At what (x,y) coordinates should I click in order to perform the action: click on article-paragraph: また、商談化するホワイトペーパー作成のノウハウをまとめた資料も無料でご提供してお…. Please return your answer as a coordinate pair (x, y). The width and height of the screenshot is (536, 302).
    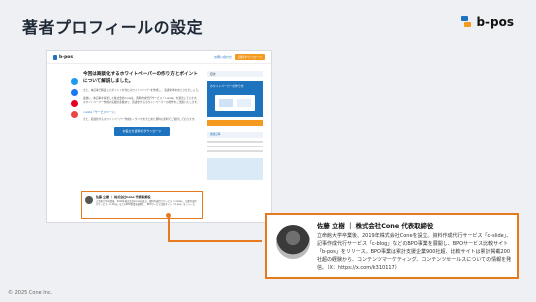
    Looking at the image, I should click on (140, 119).